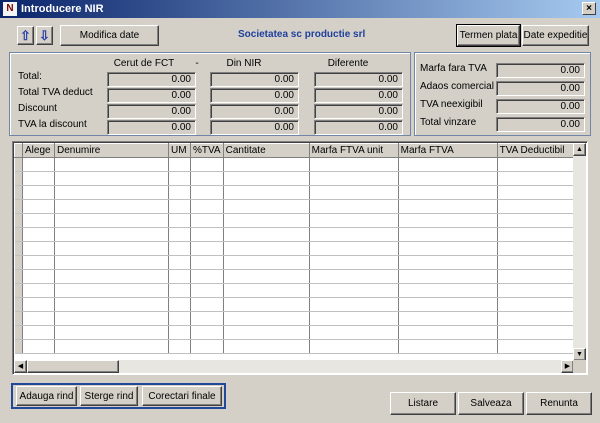  Describe the element at coordinates (579, 149) in the screenshot. I see `scroll-up-icon: ▲` at that location.